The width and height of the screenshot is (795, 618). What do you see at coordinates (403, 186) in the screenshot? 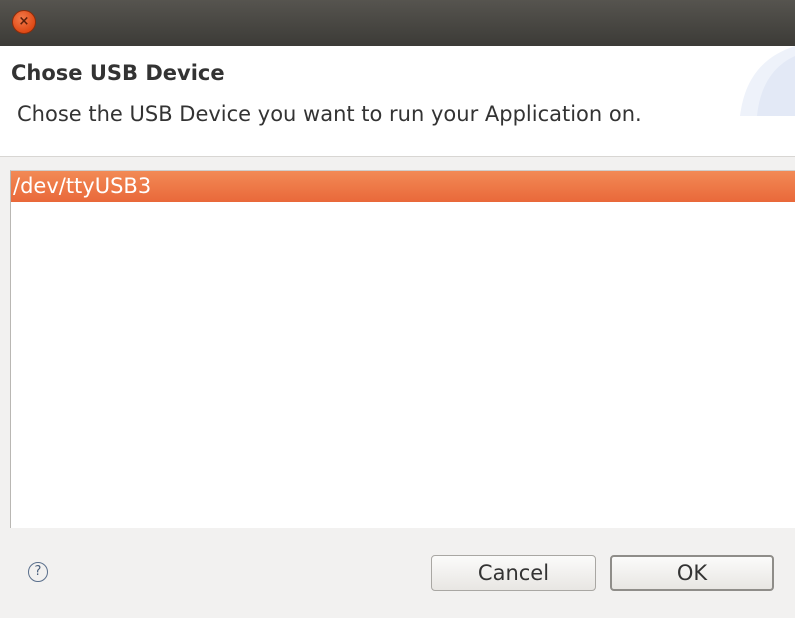
I see `list-item-device: /dev/ttyUSB3` at bounding box center [403, 186].